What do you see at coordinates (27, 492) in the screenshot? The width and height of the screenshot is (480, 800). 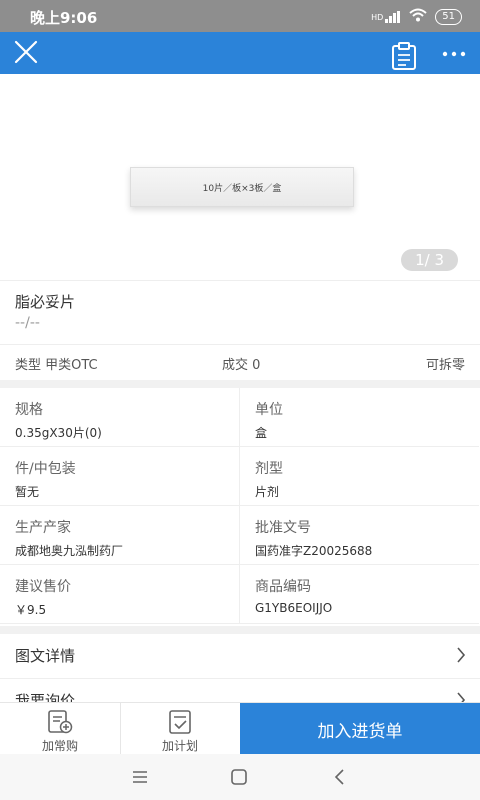 I see `detail-value: 暂无` at bounding box center [27, 492].